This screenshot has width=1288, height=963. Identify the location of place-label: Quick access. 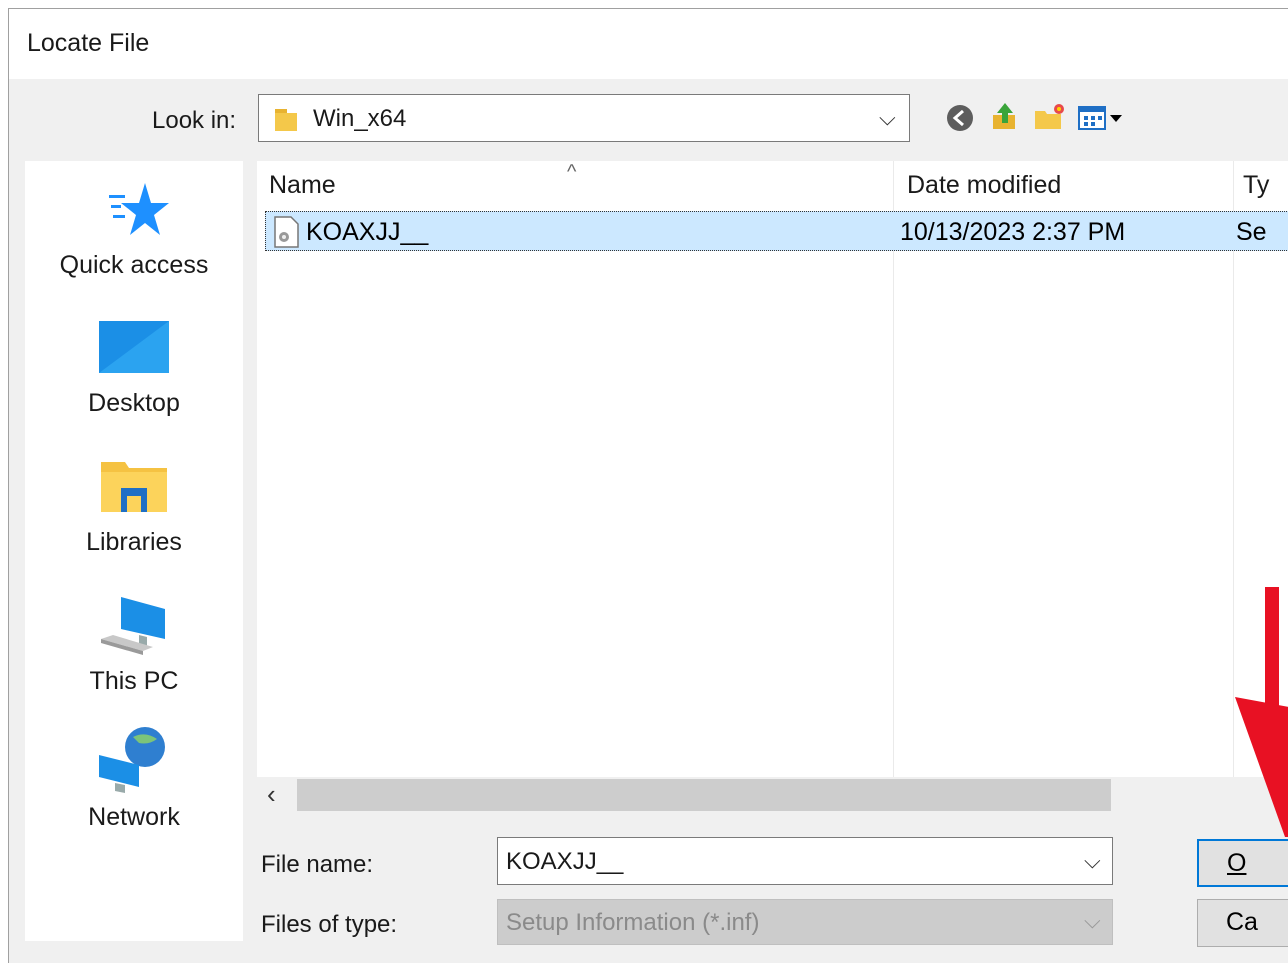
(134, 265).